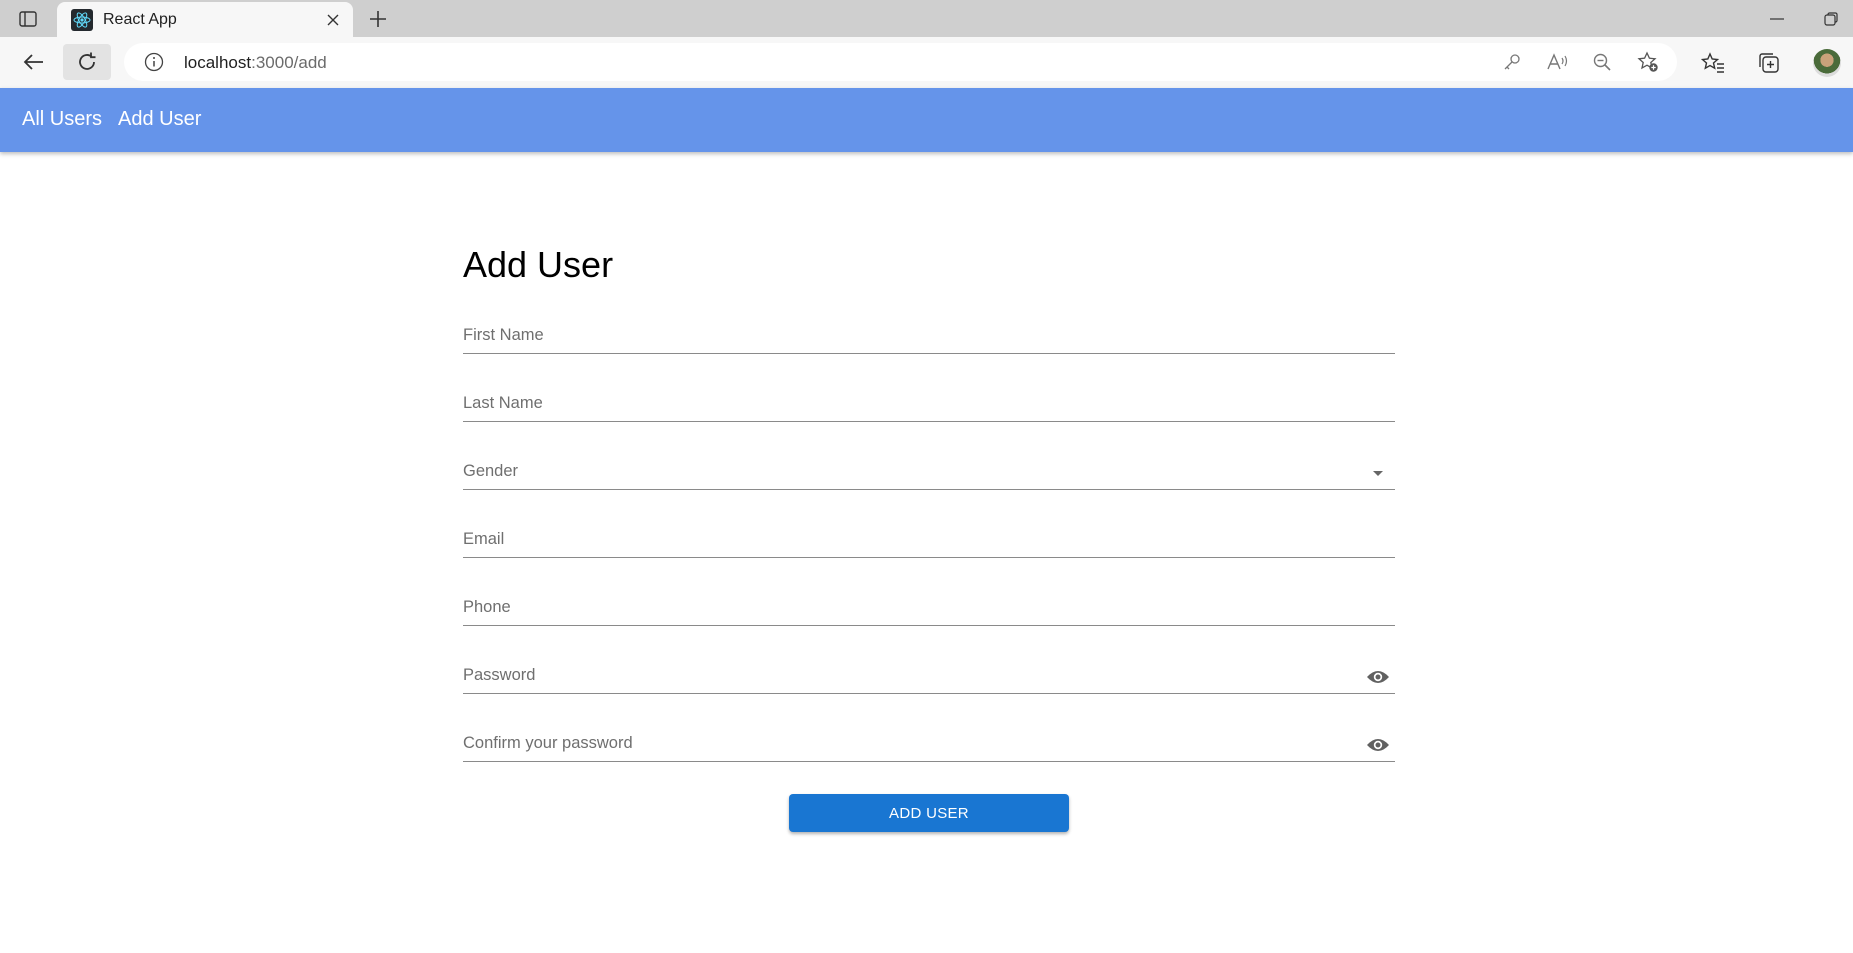 The image size is (1853, 953). Describe the element at coordinates (82, 20) in the screenshot. I see `react-logo-icon` at that location.